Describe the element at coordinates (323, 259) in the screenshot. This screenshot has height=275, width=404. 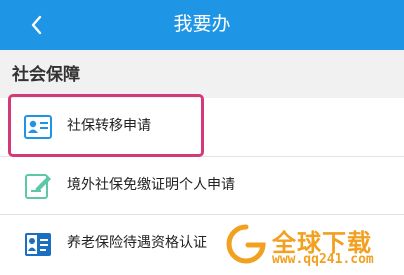
I see `watermark-url: www.qq241.com` at that location.